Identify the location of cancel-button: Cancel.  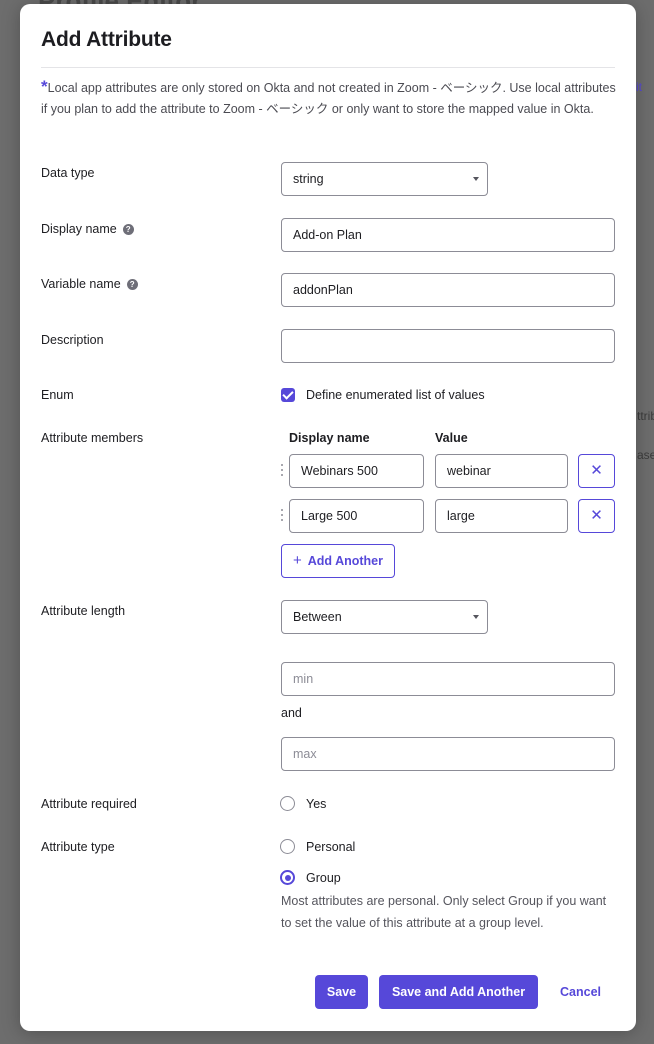
(580, 992).